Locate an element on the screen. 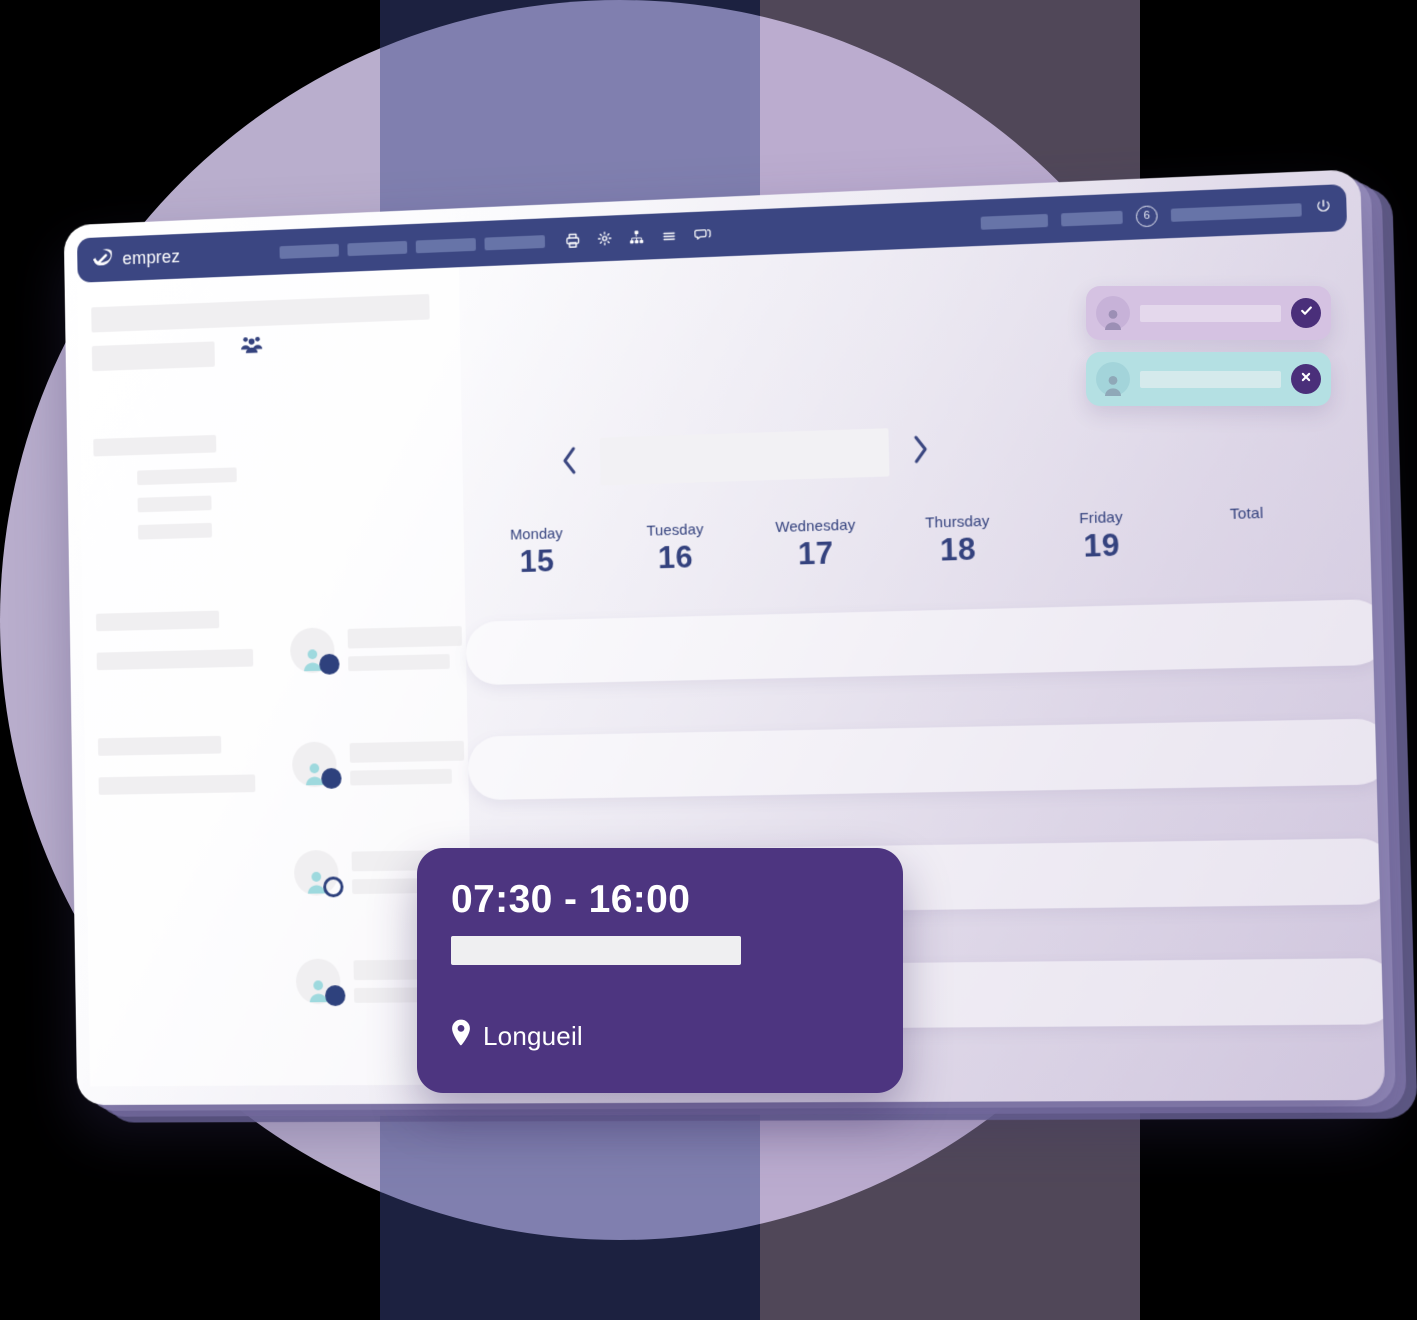 The height and width of the screenshot is (1320, 1417). week-range-field is located at coordinates (744, 457).